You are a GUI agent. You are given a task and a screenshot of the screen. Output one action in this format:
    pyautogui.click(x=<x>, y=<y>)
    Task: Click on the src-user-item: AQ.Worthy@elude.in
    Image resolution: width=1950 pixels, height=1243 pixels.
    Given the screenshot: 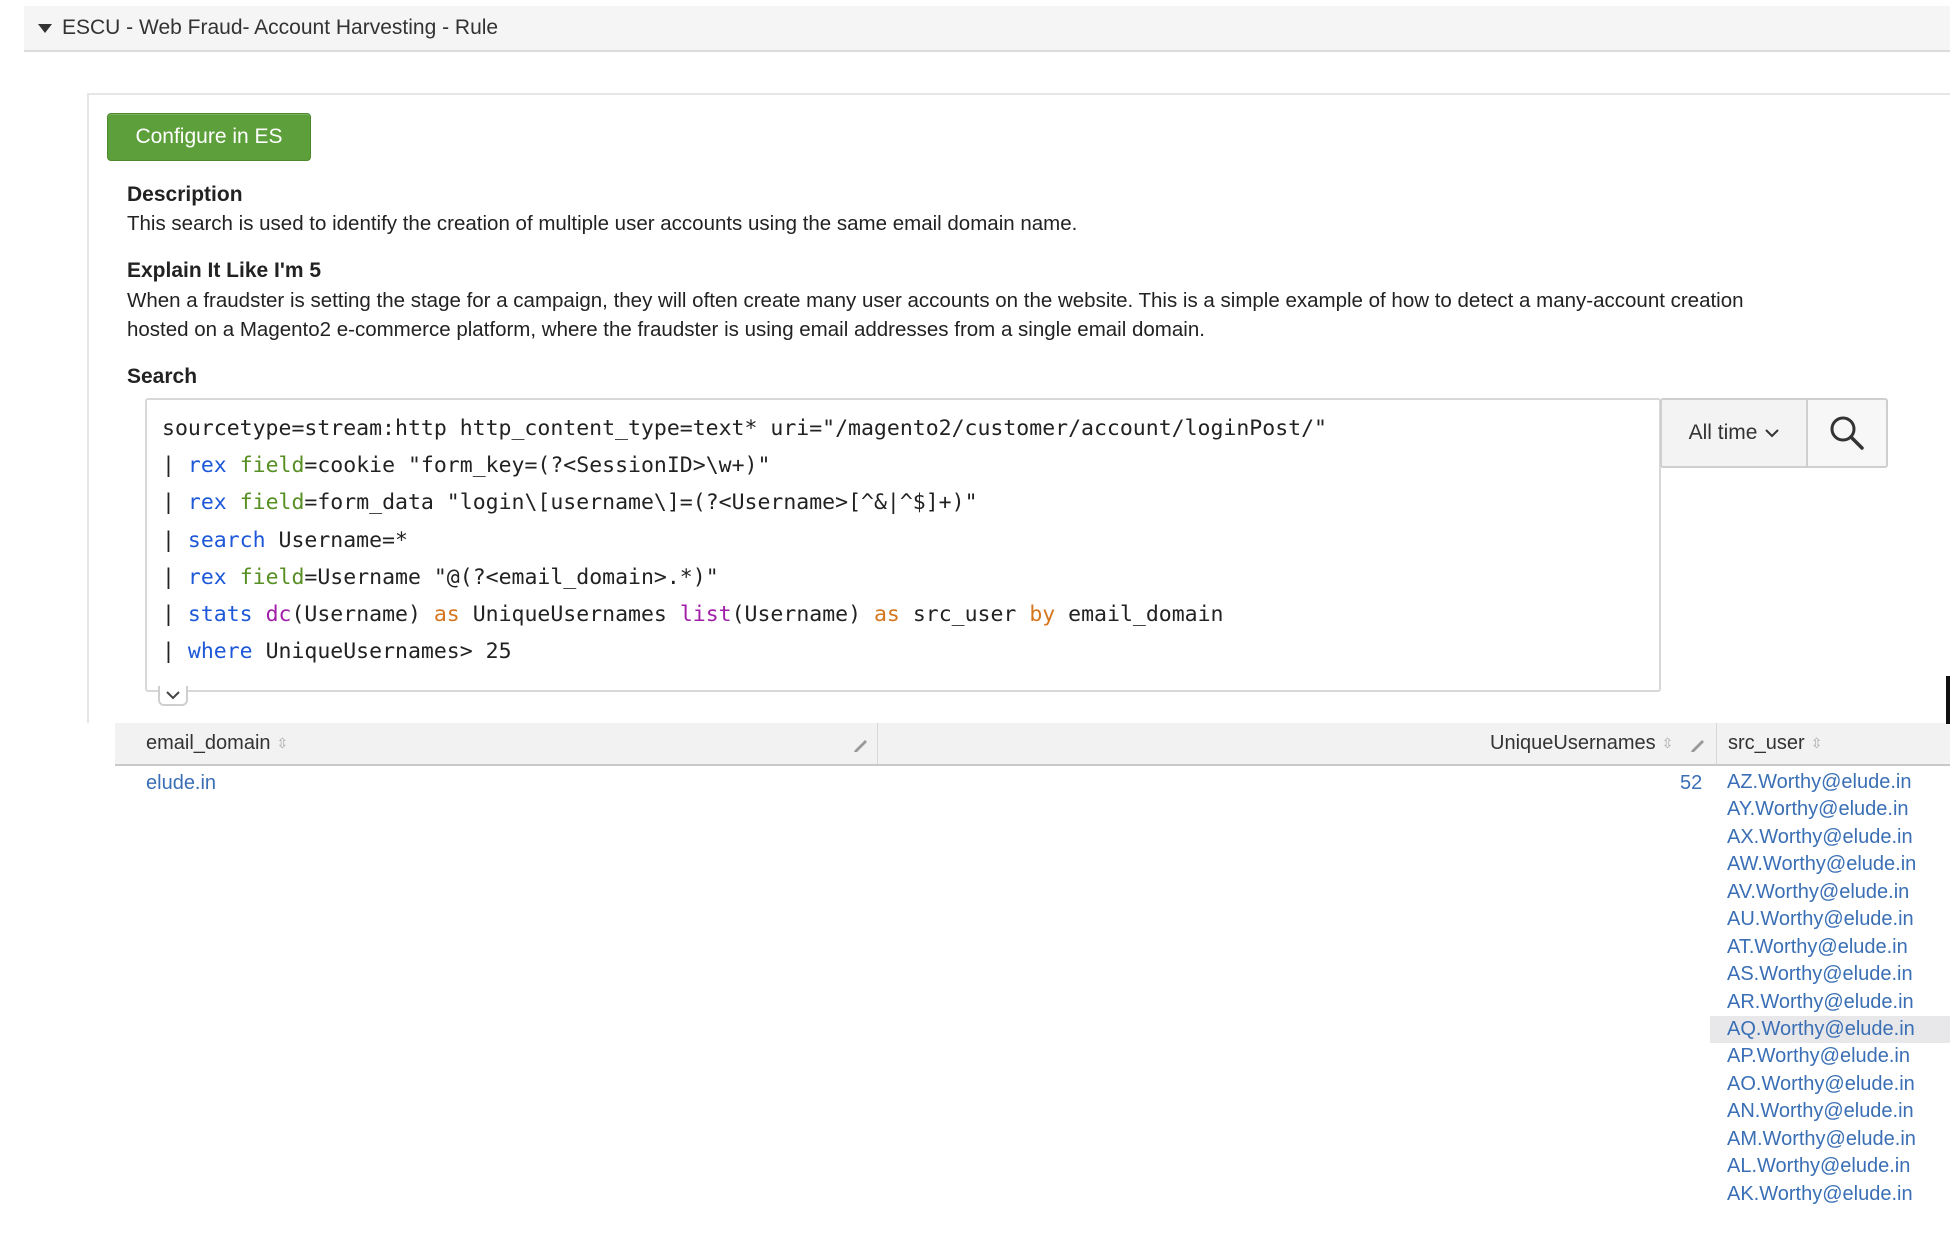 What is the action you would take?
    pyautogui.click(x=1830, y=1029)
    